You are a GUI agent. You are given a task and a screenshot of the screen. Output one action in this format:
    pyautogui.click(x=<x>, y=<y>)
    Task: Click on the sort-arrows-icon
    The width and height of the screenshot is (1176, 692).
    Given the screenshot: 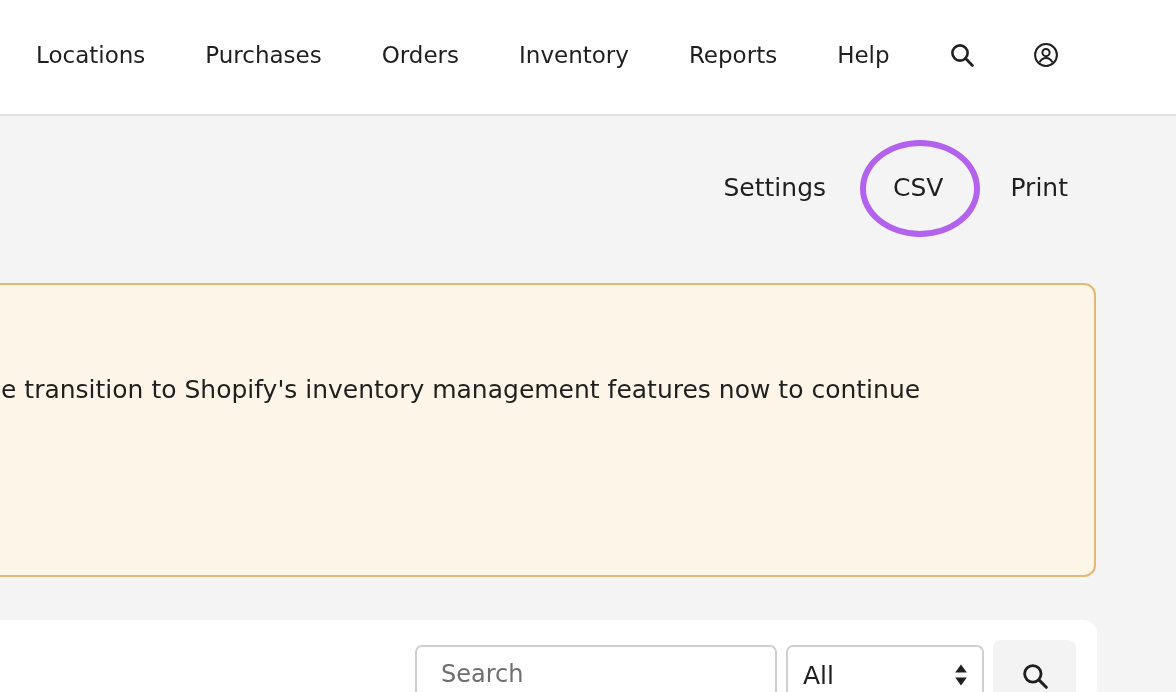 What is the action you would take?
    pyautogui.click(x=961, y=675)
    